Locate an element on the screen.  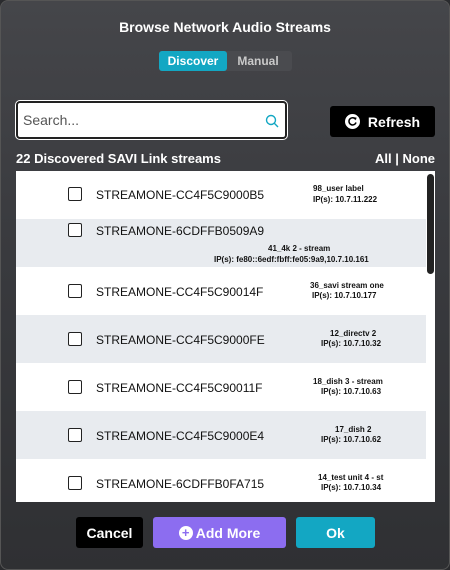
stream-ip: IP(s): 10.7.10.32 is located at coordinates (351, 343).